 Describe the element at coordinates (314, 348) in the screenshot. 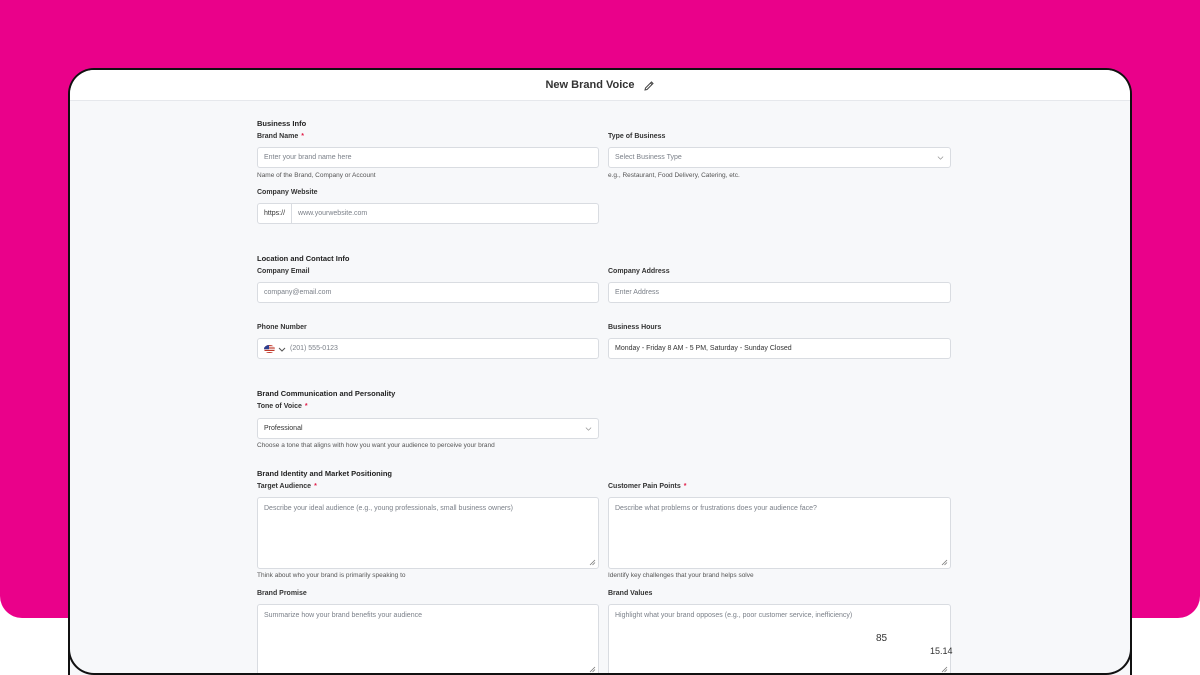

I see `phone-placeholder: (201) 555-0123` at that location.